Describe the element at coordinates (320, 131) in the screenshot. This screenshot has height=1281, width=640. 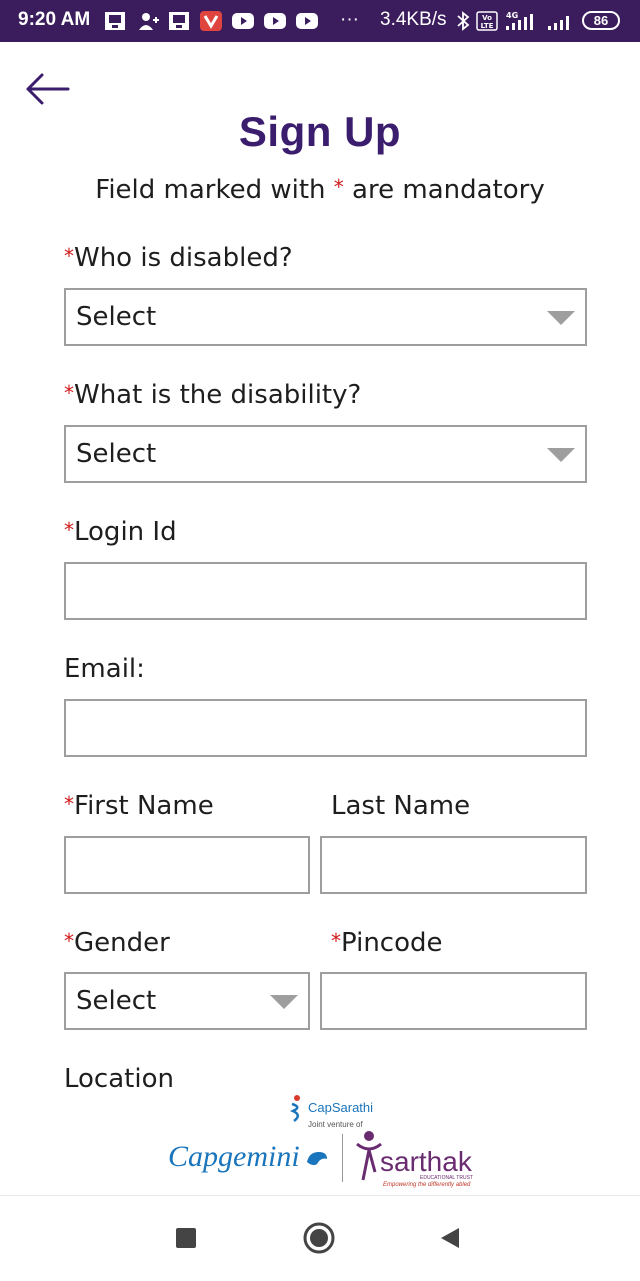
I see `page-title: Sign Up` at that location.